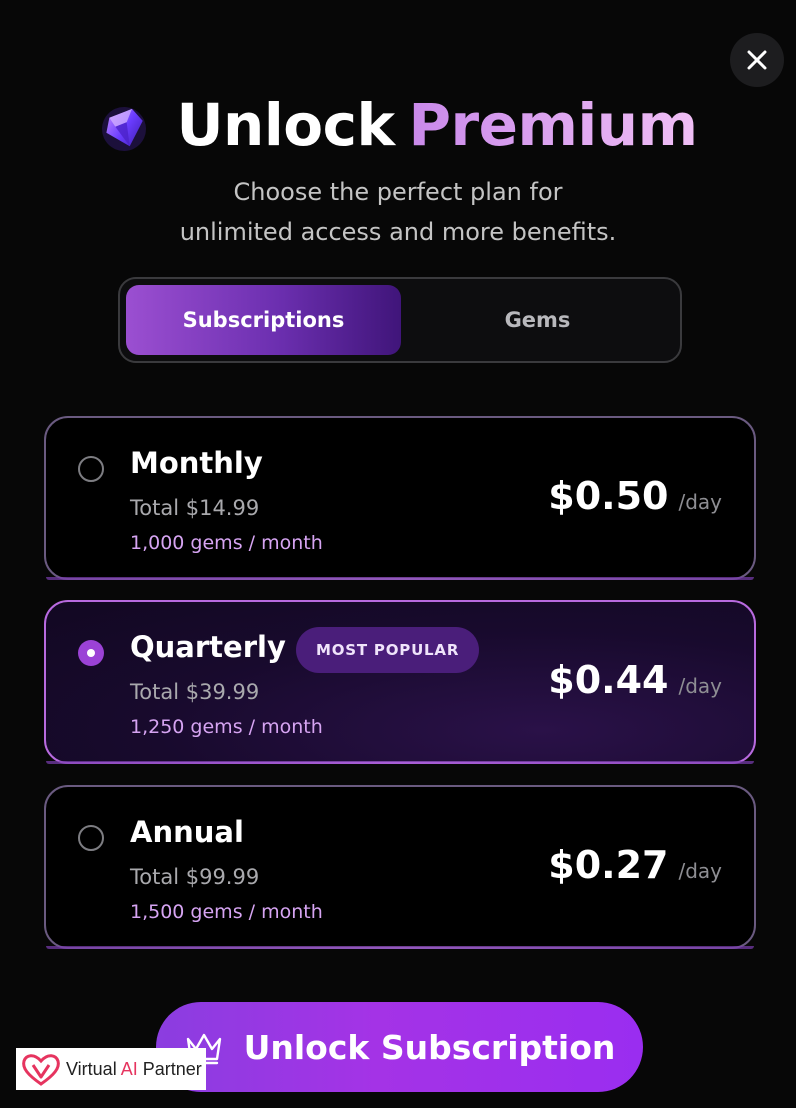 This screenshot has width=796, height=1108. Describe the element at coordinates (429, 1047) in the screenshot. I see `cta-label: Unlock Subscription` at that location.